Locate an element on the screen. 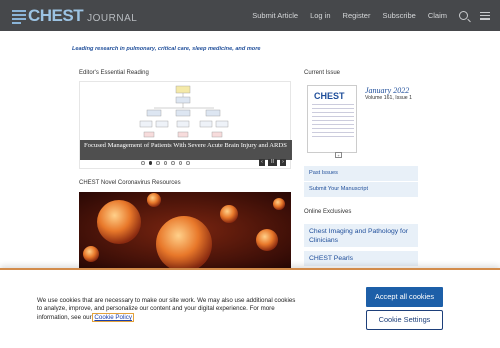 Image resolution: width=500 pixels, height=348 pixels. slide-dot-active is located at coordinates (150, 163).